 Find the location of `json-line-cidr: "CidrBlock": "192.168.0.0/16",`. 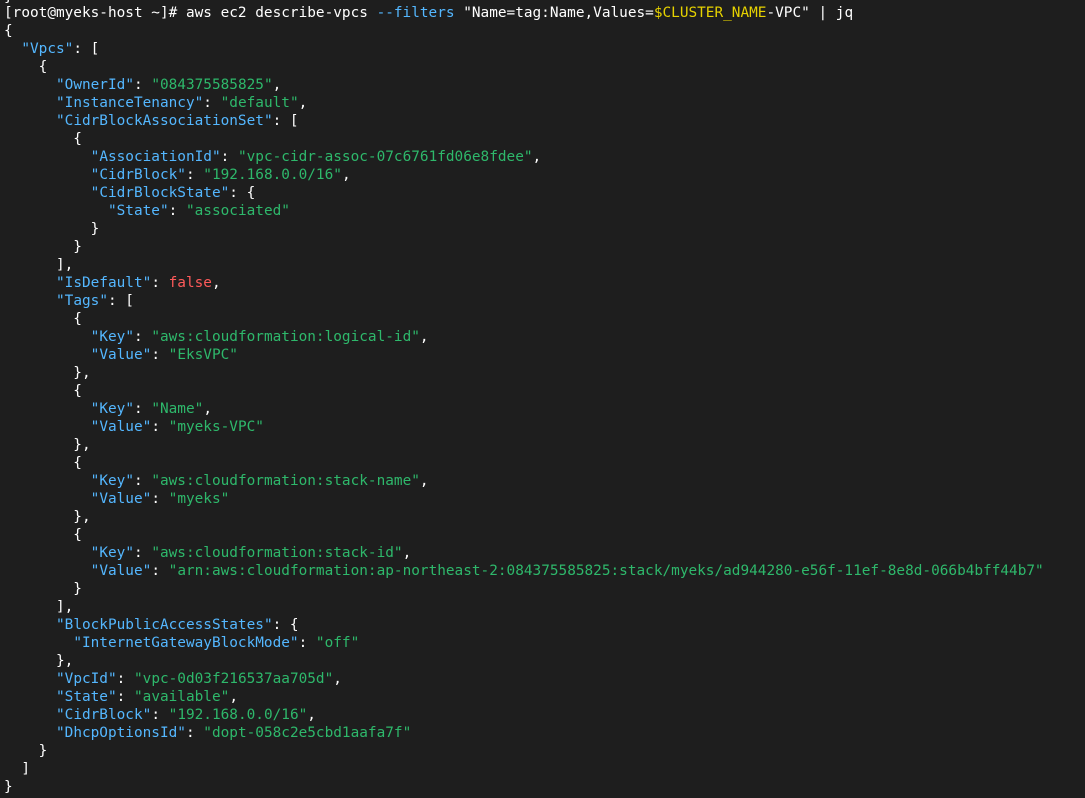

json-line-cidr: "CidrBlock": "192.168.0.0/16", is located at coordinates (185, 715).